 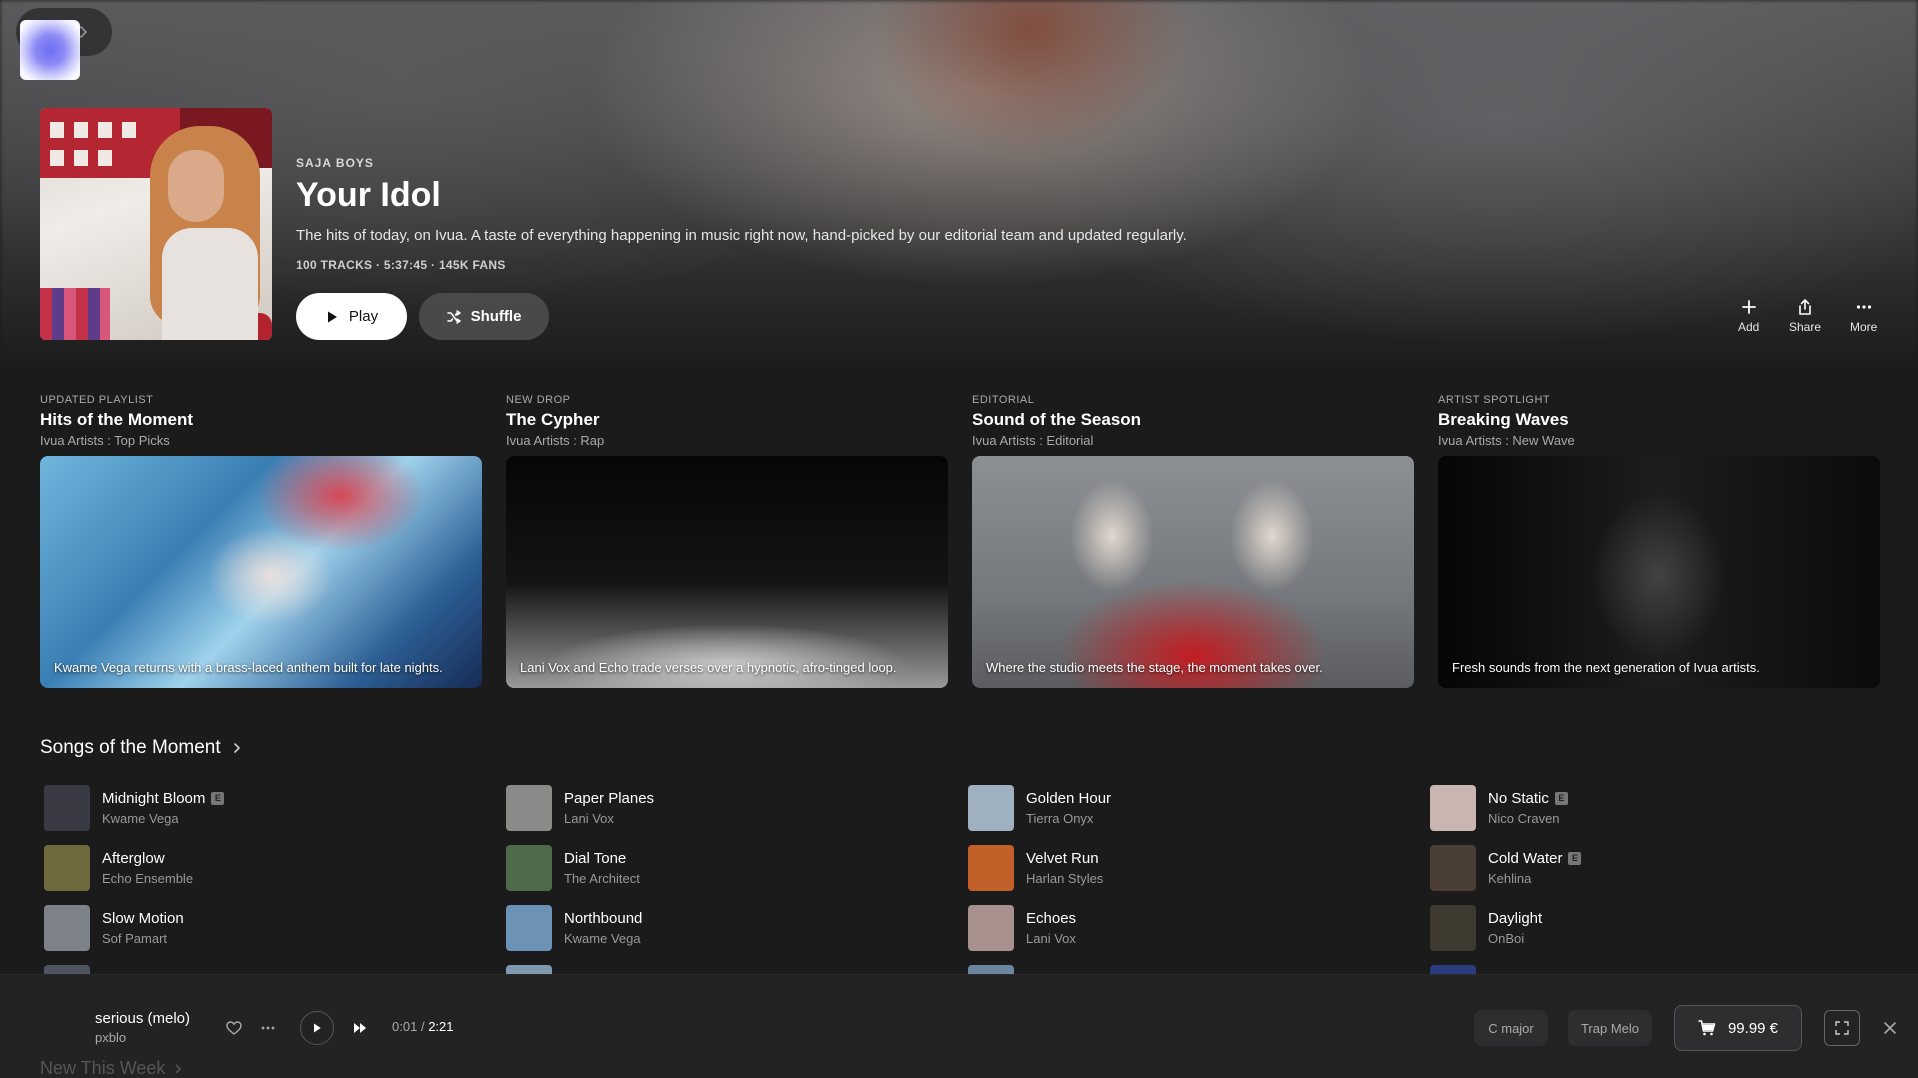 I want to click on song-item: Velvet Run Harlan Styles, so click(x=1199, y=868).